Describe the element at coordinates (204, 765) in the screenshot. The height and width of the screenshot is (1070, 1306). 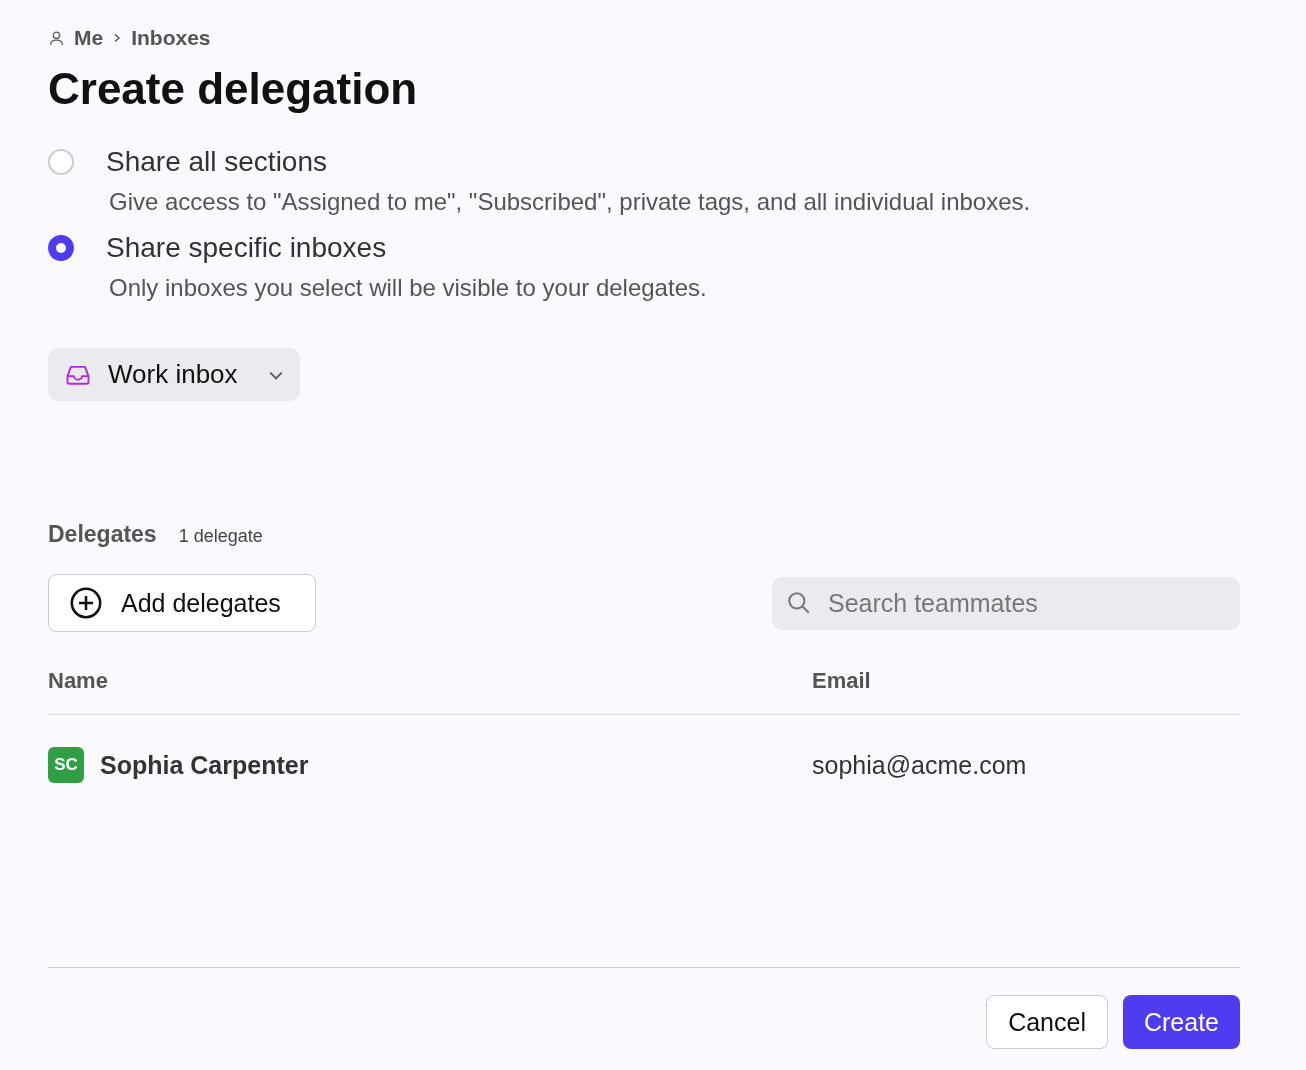
I see `delegate-name: Sophia Carpenter` at that location.